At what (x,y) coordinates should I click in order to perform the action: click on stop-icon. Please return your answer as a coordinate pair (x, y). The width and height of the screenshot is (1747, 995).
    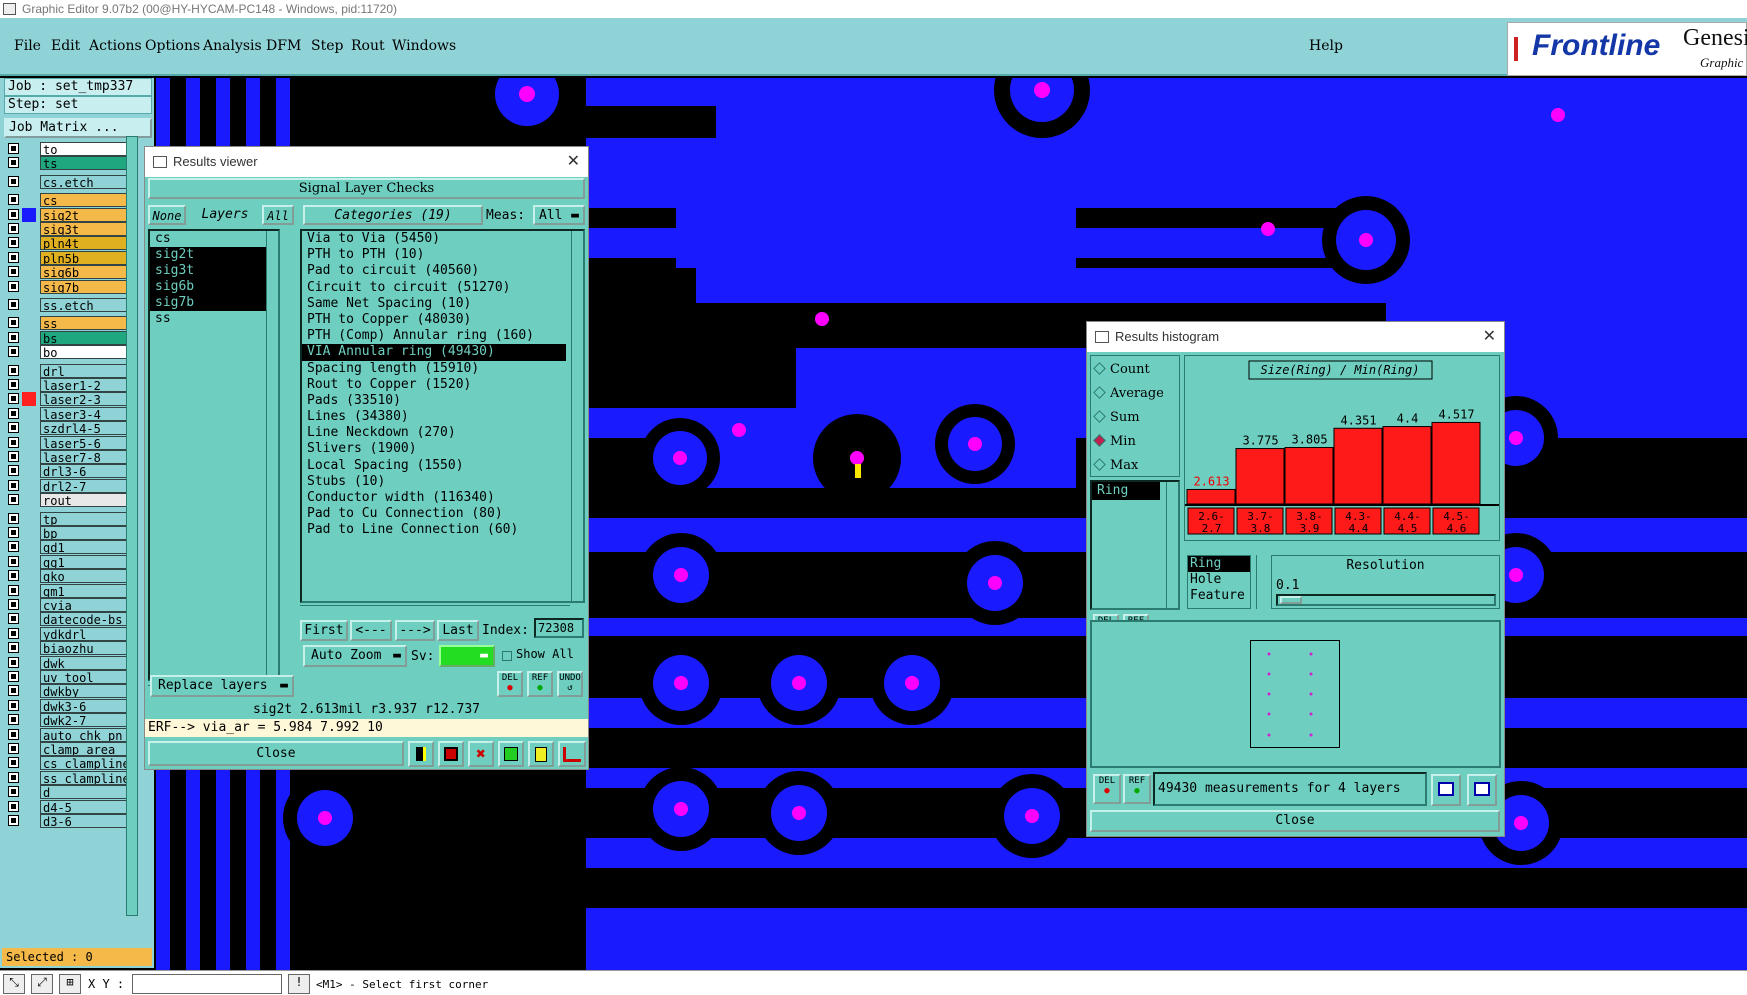
    Looking at the image, I should click on (451, 754).